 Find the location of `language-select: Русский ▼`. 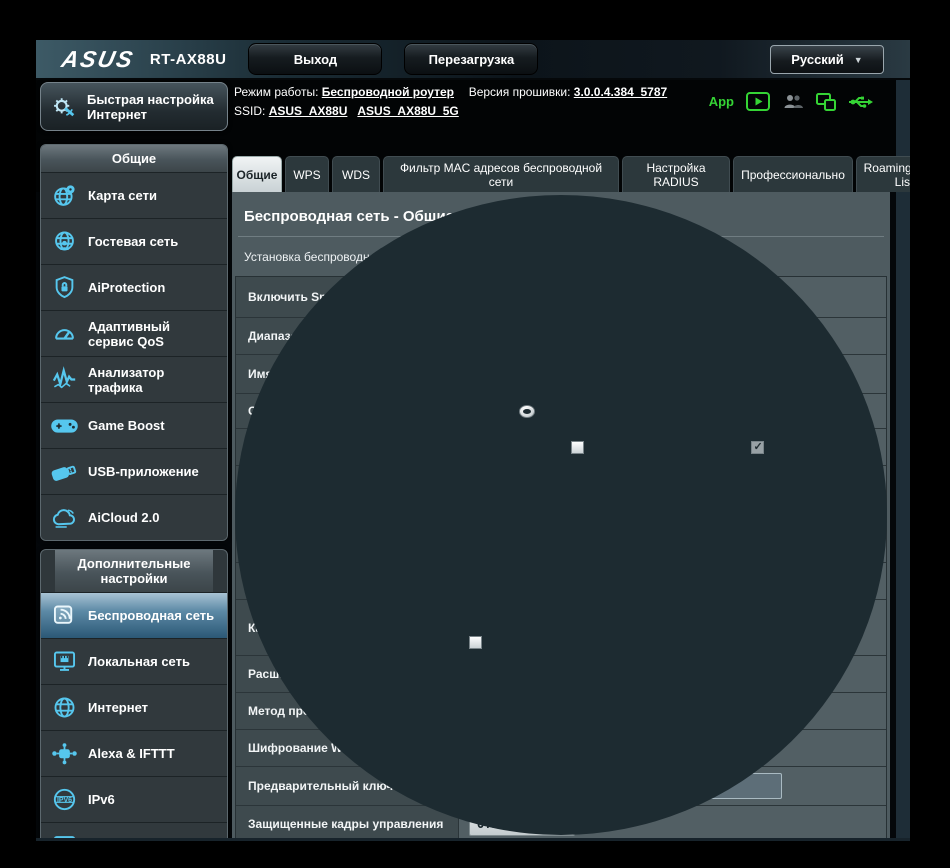

language-select: Русский ▼ is located at coordinates (827, 59).